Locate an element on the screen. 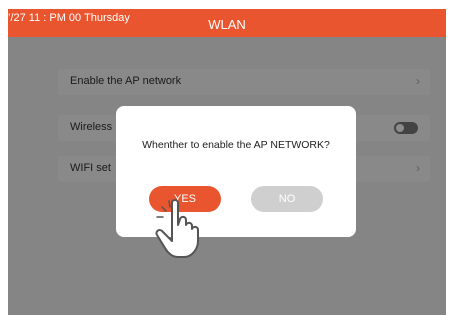  top-bar: ’/27 11 : PM 00 Thursday WLAN is located at coordinates (227, 23).